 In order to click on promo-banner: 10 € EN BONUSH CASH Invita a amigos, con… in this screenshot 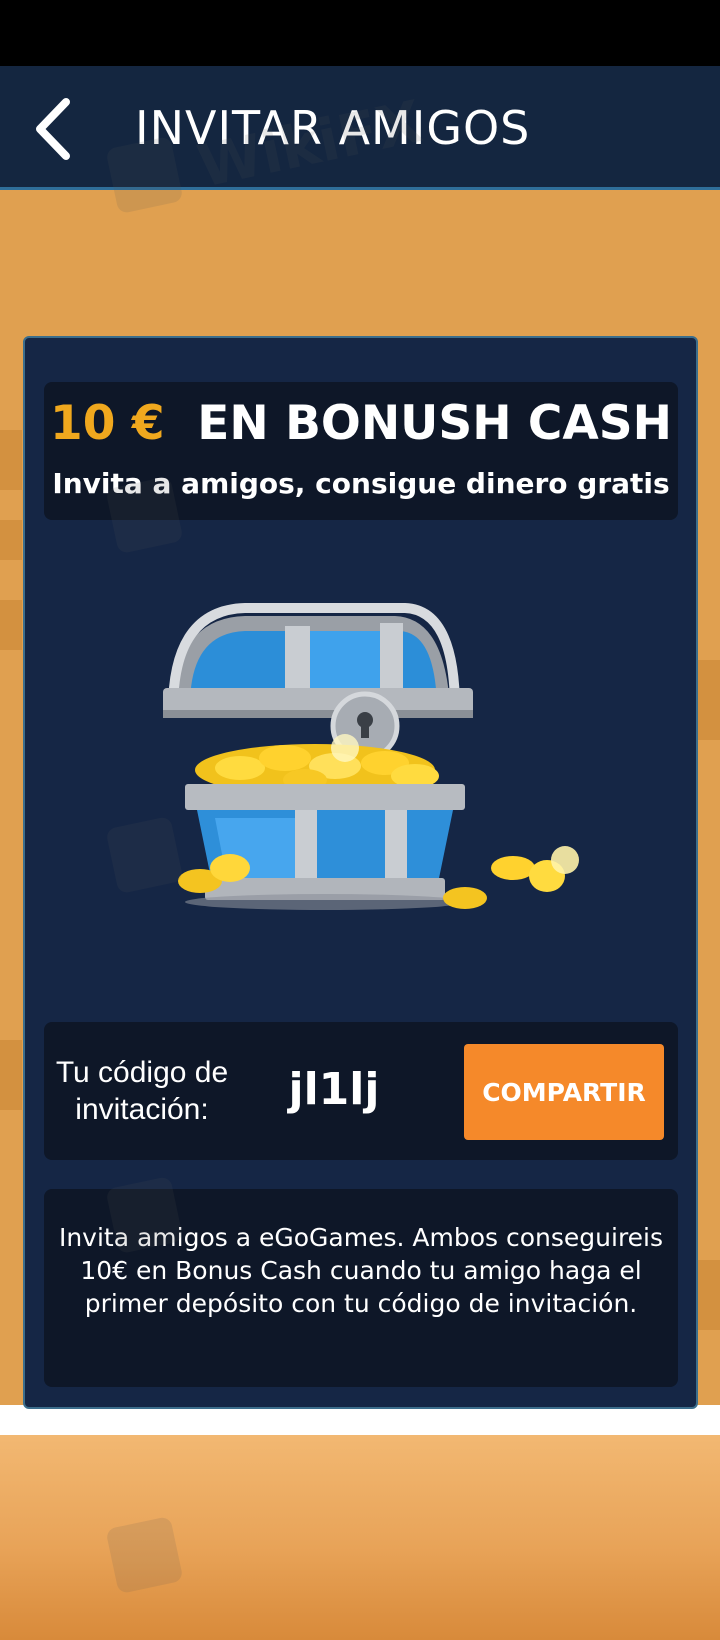, I will do `click(361, 451)`.